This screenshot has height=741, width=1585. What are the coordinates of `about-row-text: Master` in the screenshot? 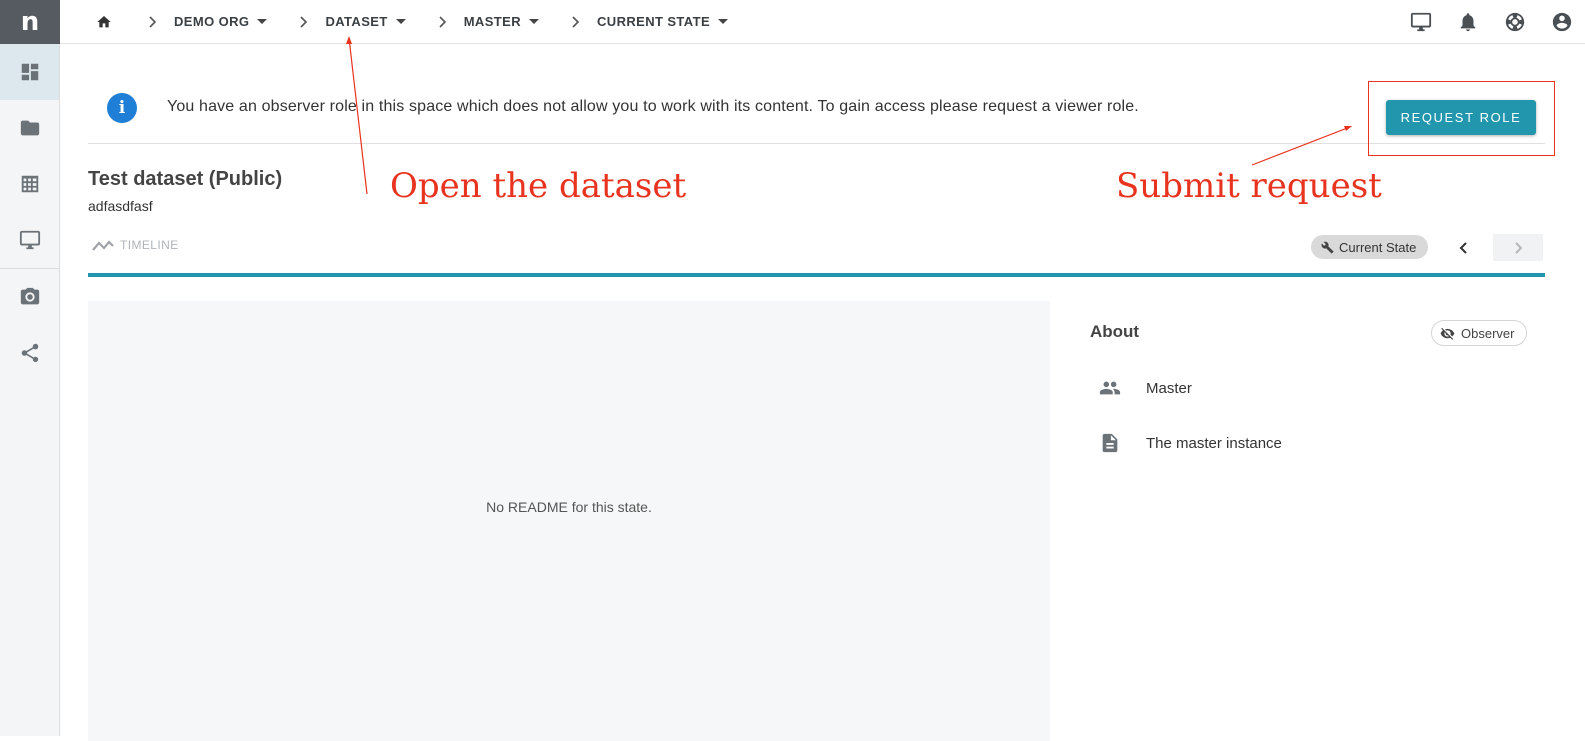 It's located at (1169, 388).